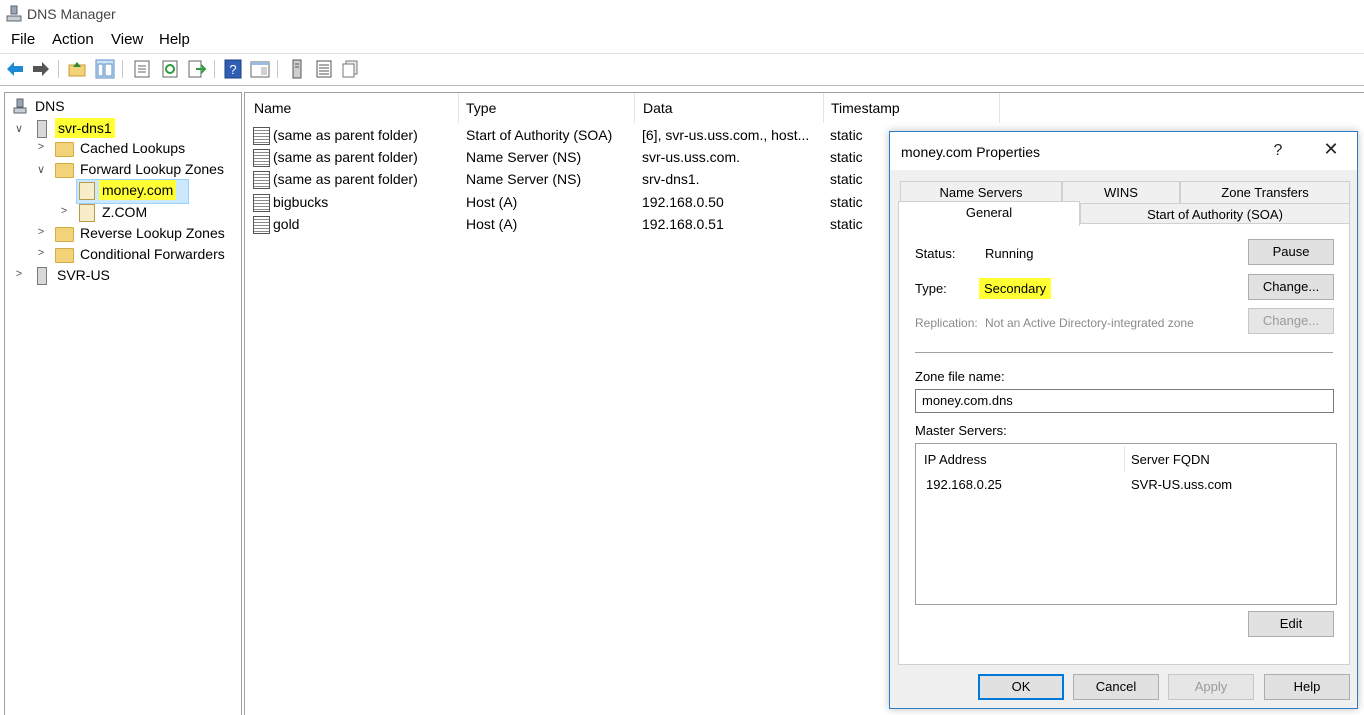 The image size is (1364, 715). I want to click on tree-item-forward-lookup-zones: Forward Lookup Zones, so click(152, 169).